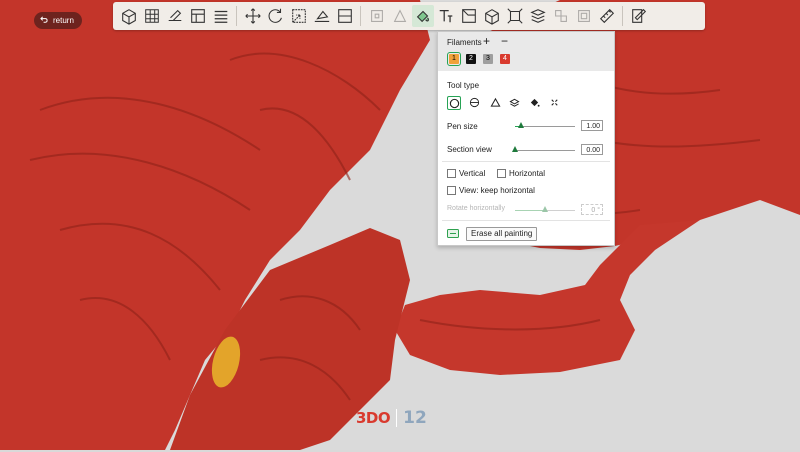 This screenshot has width=800, height=452. Describe the element at coordinates (530, 210) in the screenshot. I see `rotate-slider-fill` at that location.